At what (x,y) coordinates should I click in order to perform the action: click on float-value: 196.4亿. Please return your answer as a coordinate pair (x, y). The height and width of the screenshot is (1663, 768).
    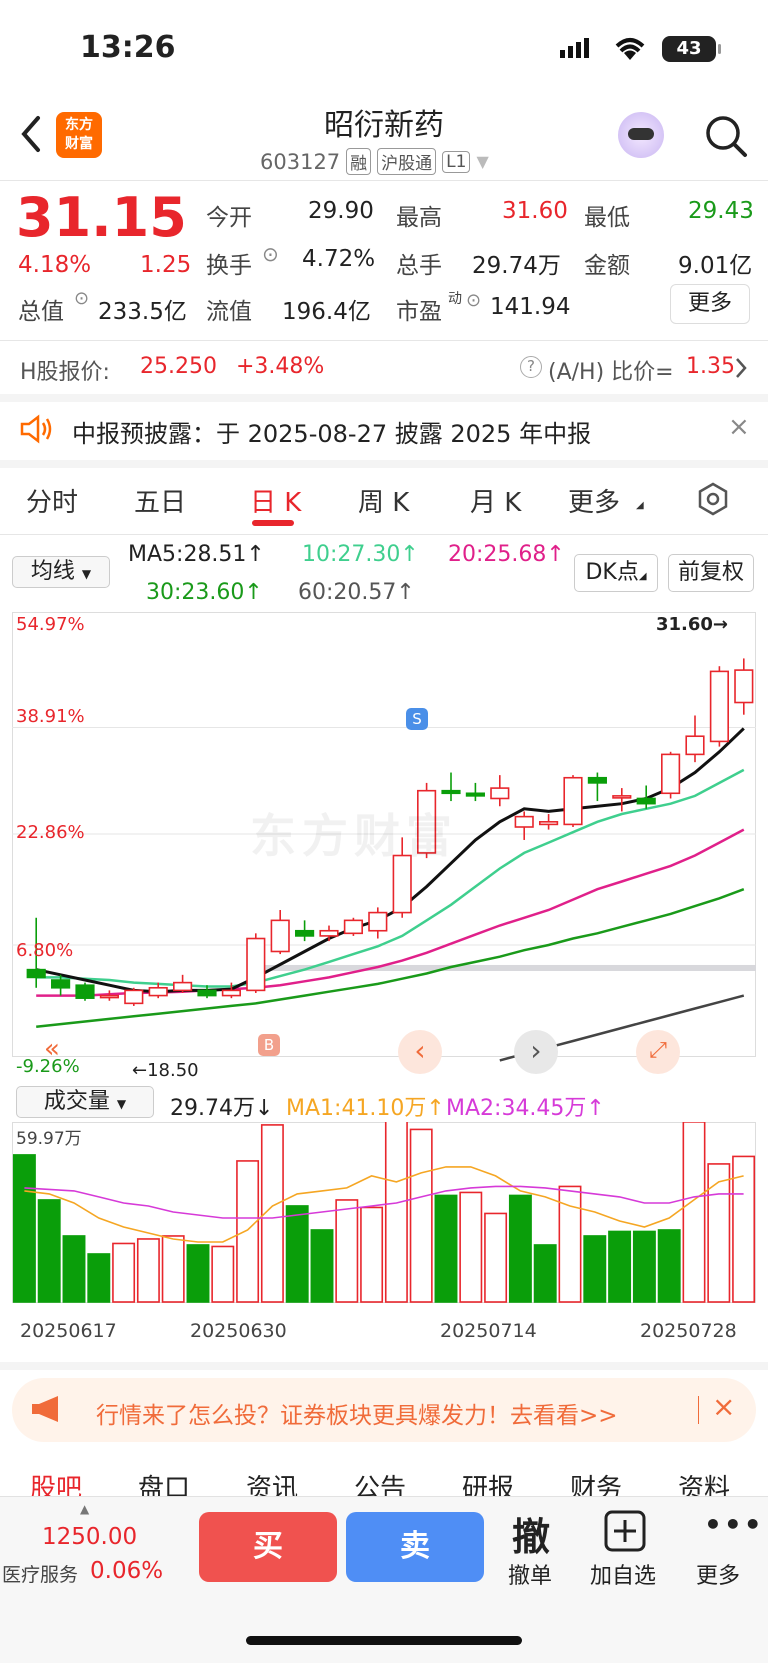
    Looking at the image, I should click on (326, 312).